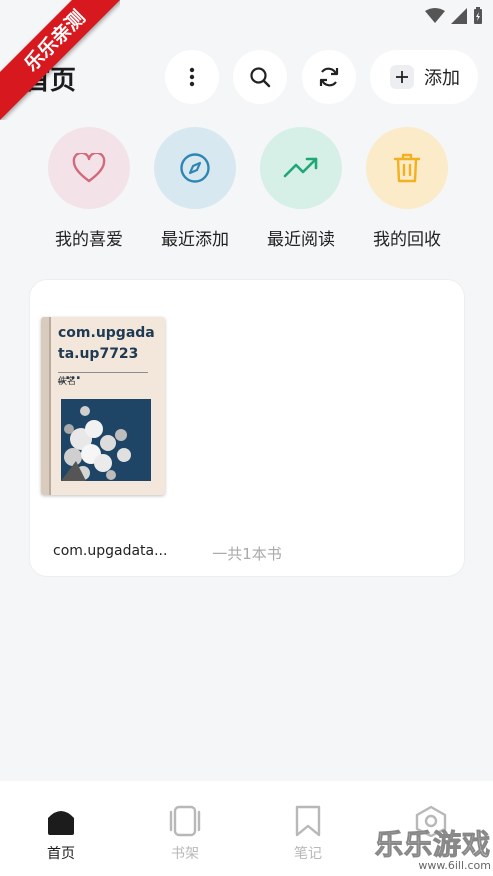 Image resolution: width=493 pixels, height=876 pixels. I want to click on bookshelf-icon, so click(185, 821).